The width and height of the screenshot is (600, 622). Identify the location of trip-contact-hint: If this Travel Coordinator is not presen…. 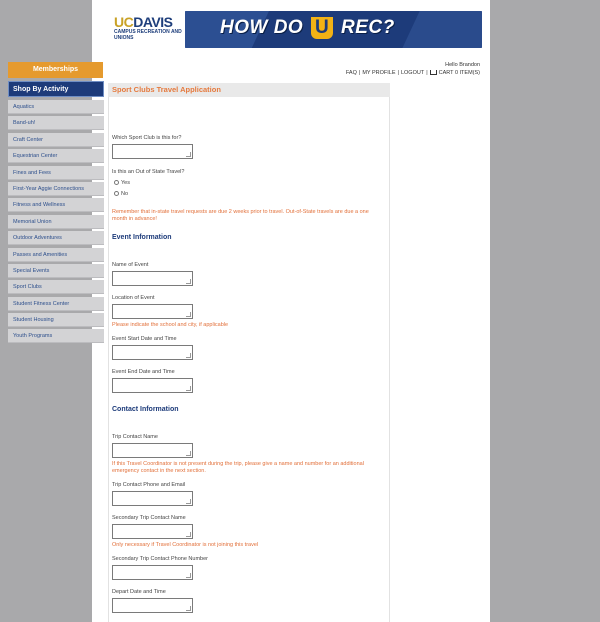
(238, 467).